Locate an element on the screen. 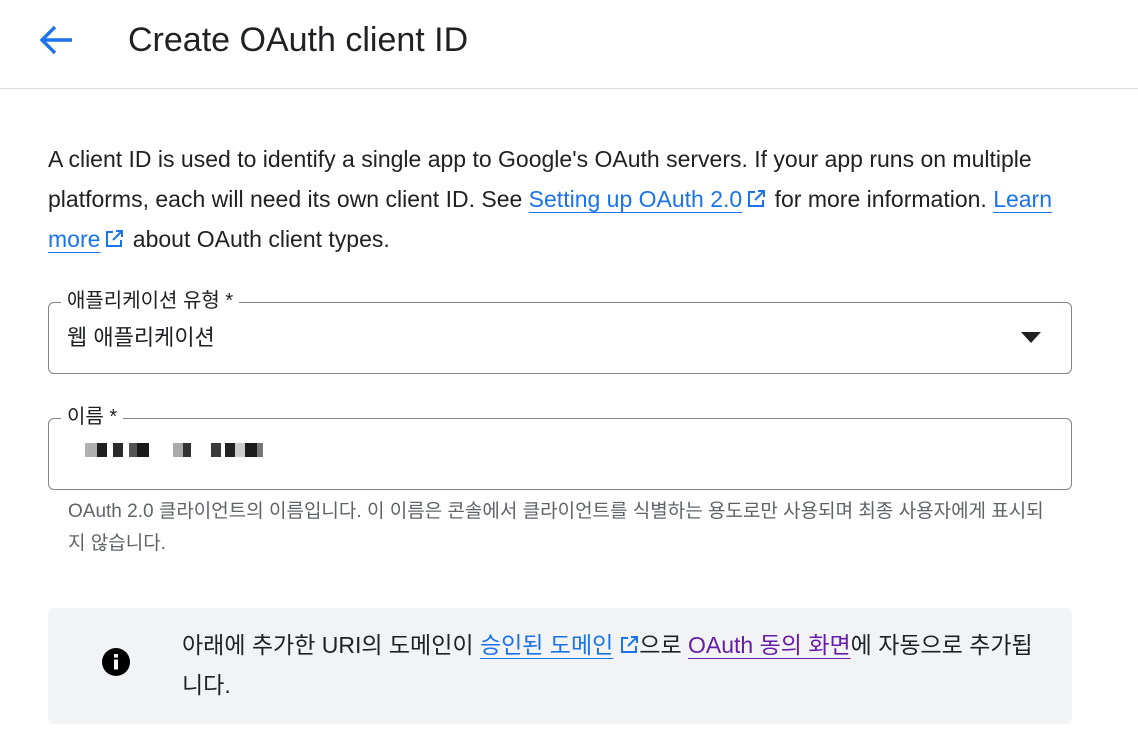 This screenshot has height=750, width=1138. setting-up-oauth-link: Setting up OAuth 2.0 is located at coordinates (636, 199).